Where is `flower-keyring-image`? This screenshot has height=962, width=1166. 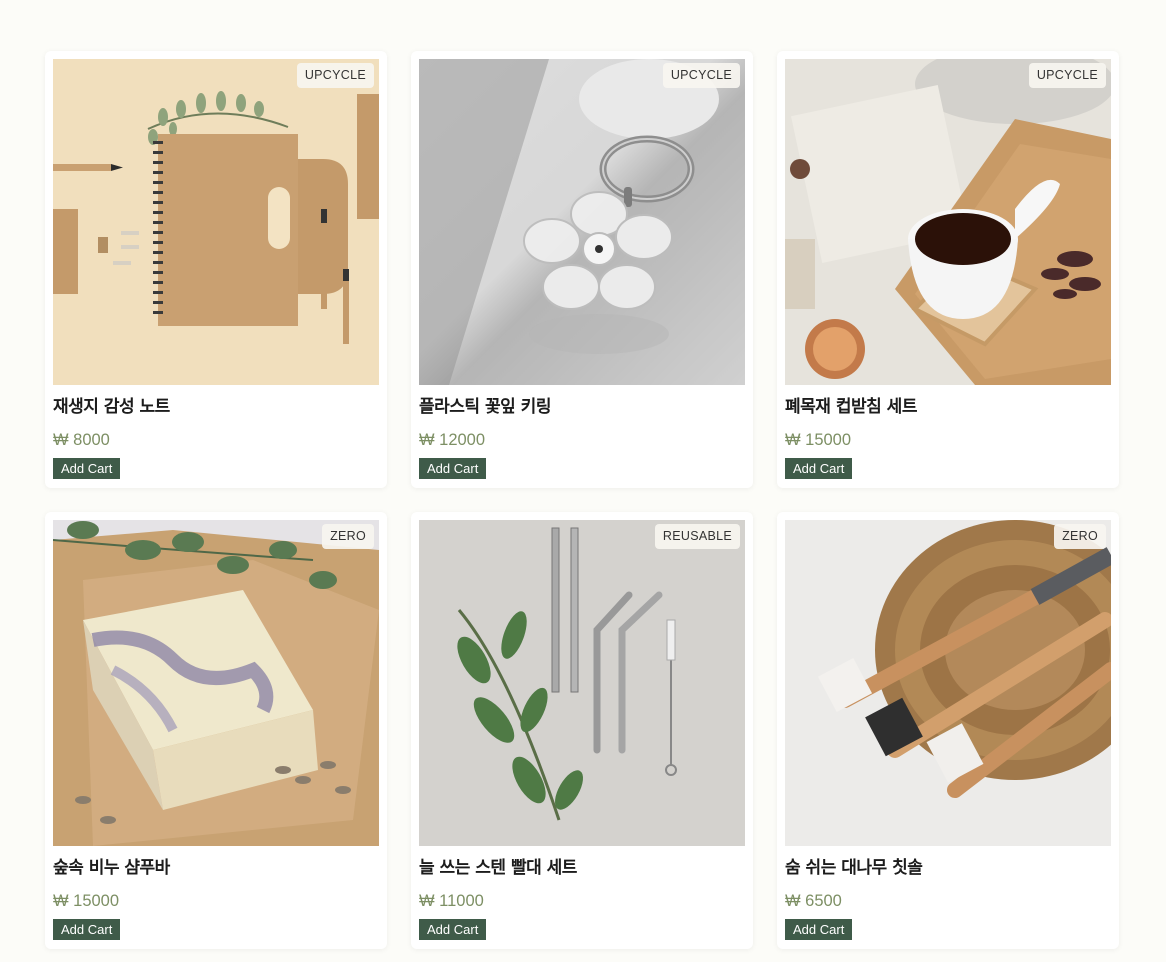
flower-keyring-image is located at coordinates (582, 222).